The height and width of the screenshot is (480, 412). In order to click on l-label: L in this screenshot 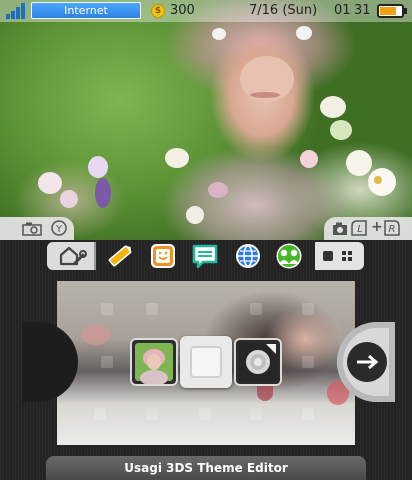, I will do `click(360, 229)`.